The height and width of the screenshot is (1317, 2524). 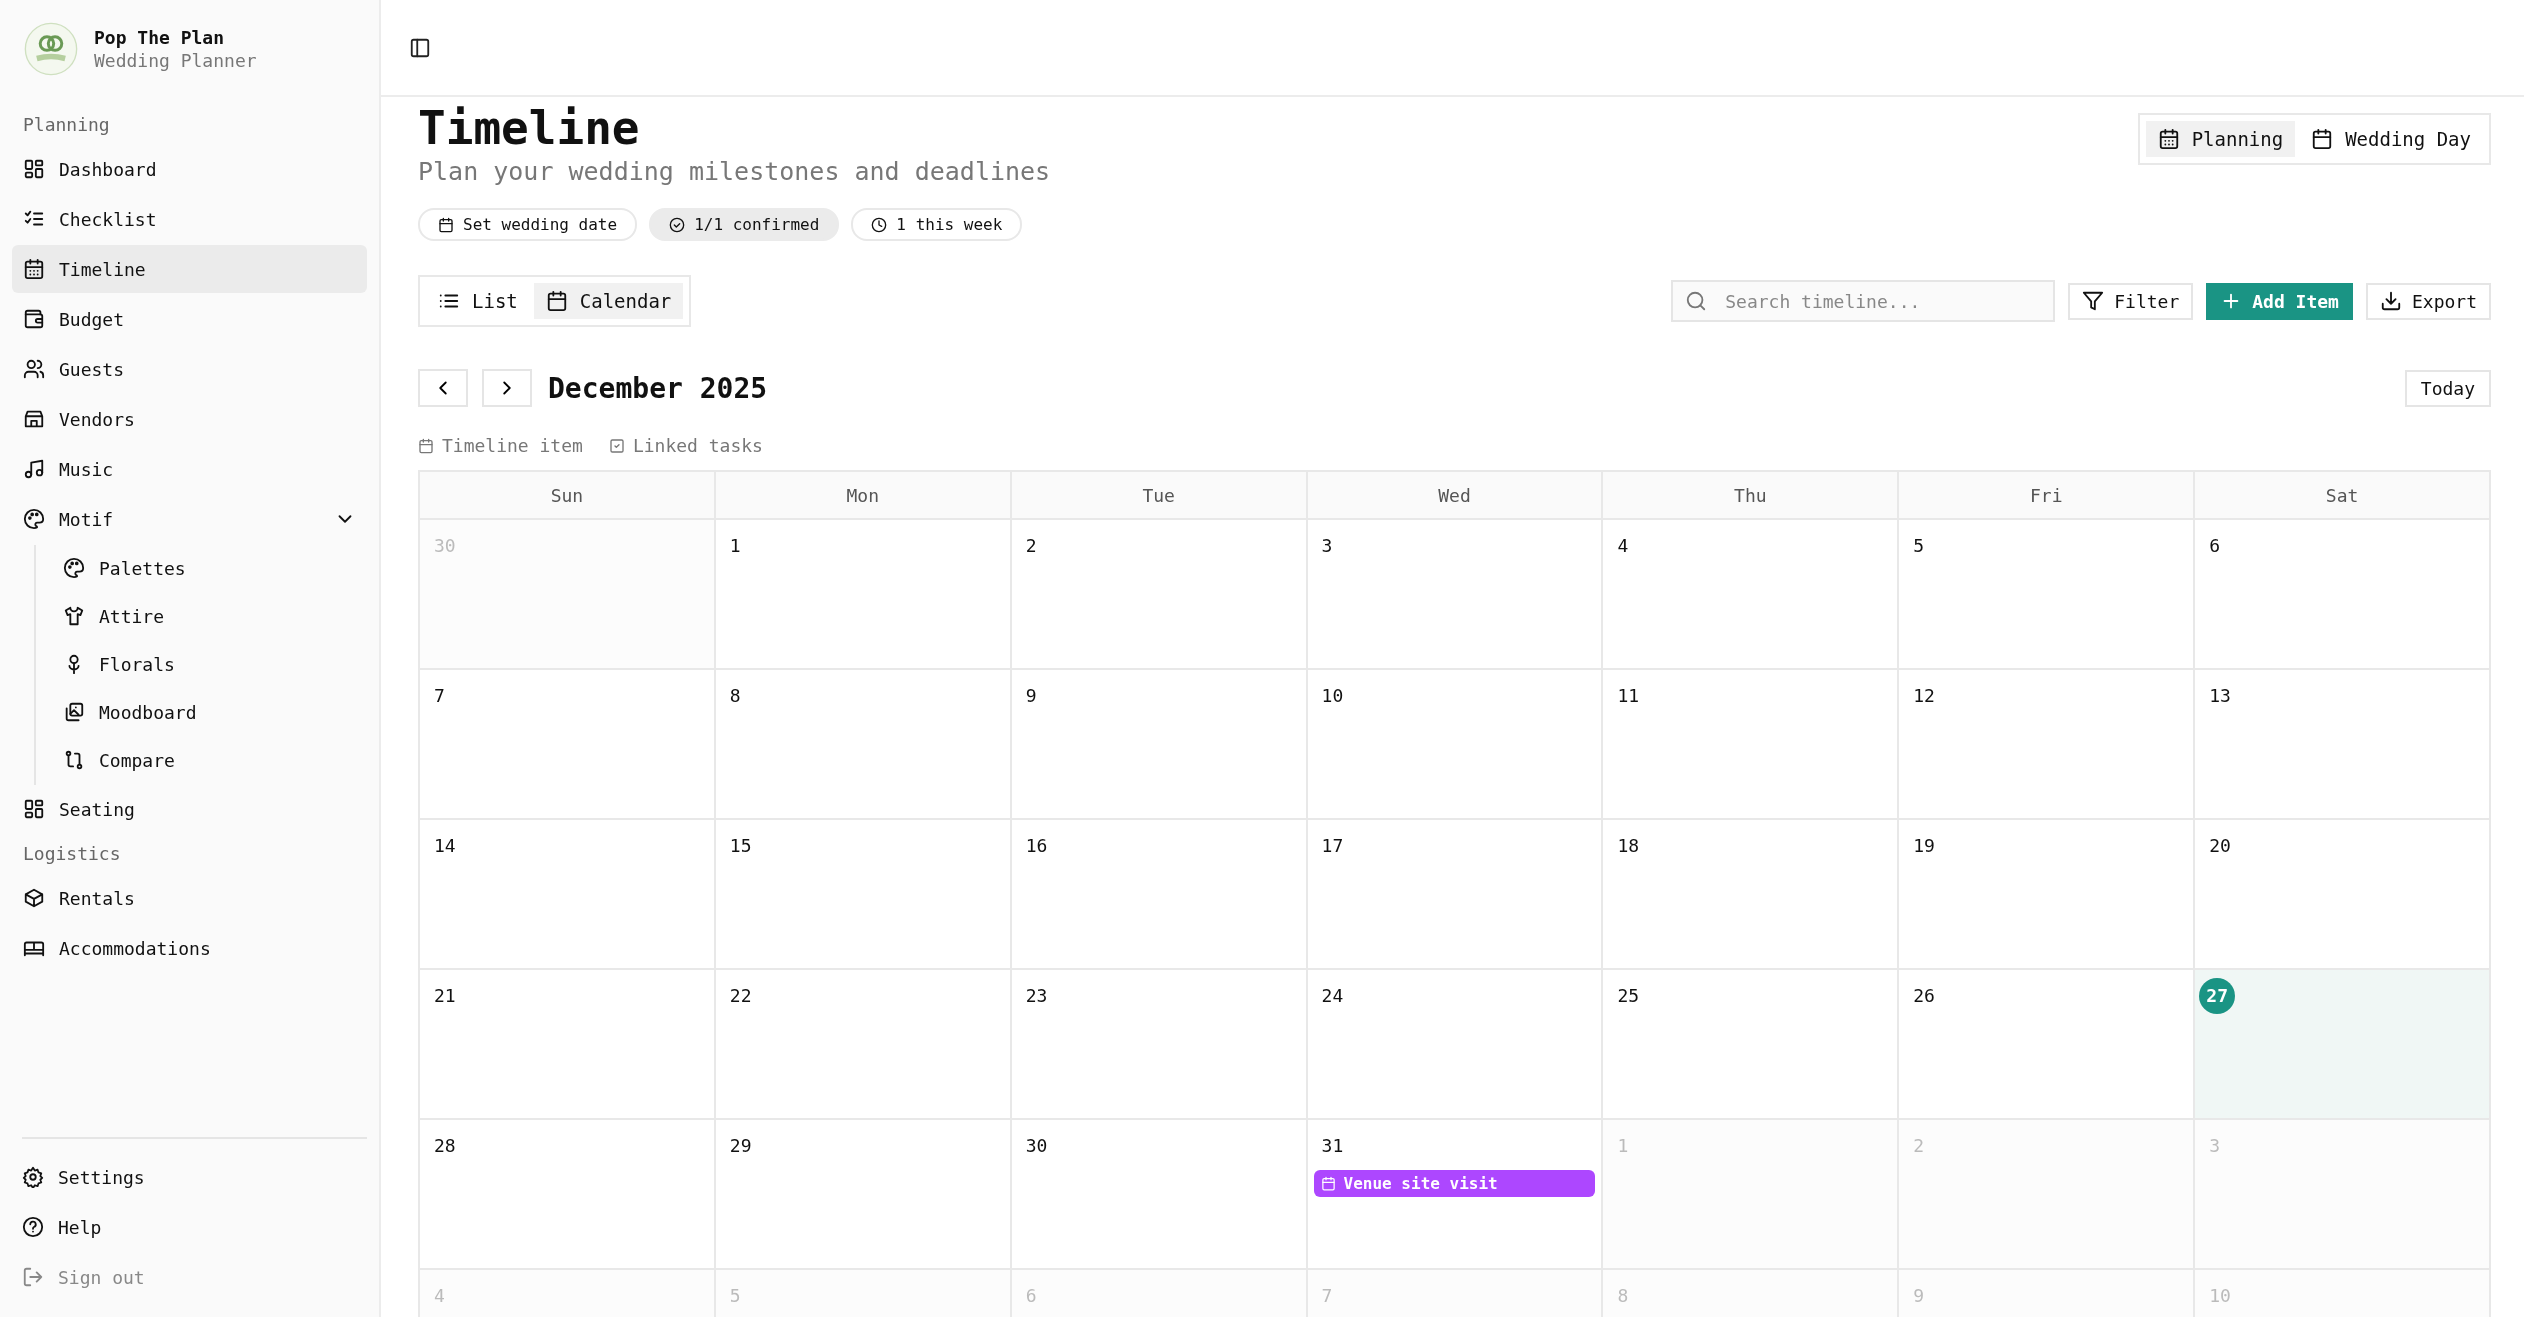 I want to click on view-tab: Calendar, so click(x=608, y=301).